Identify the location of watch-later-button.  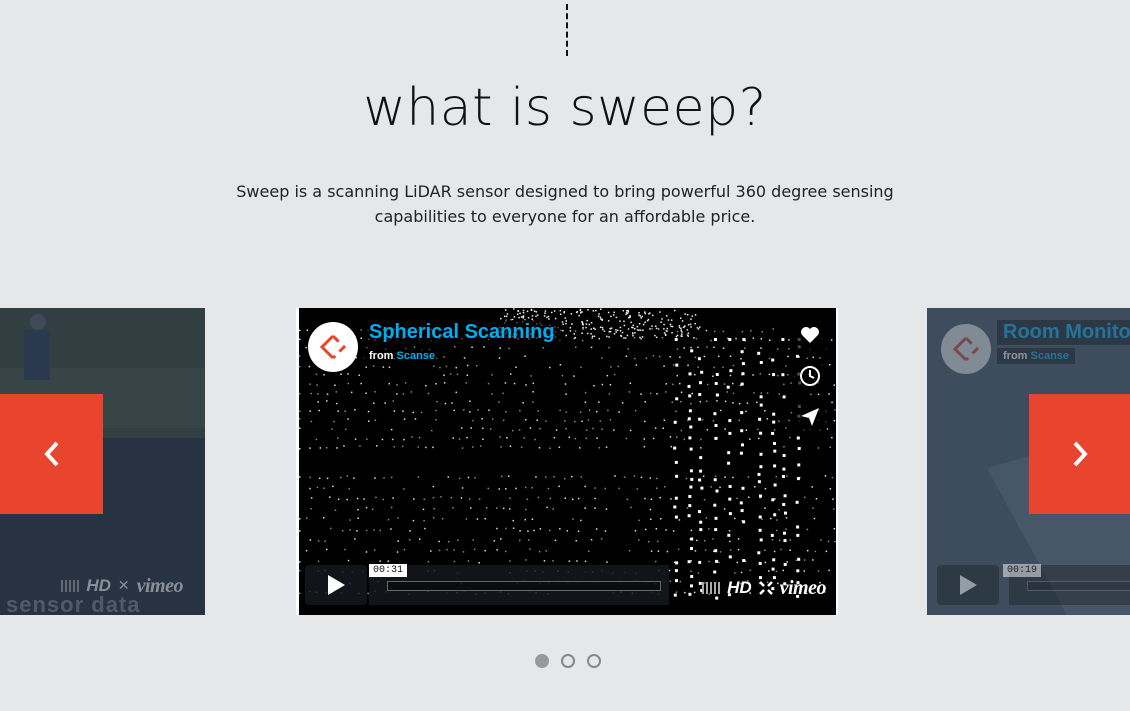
(810, 376).